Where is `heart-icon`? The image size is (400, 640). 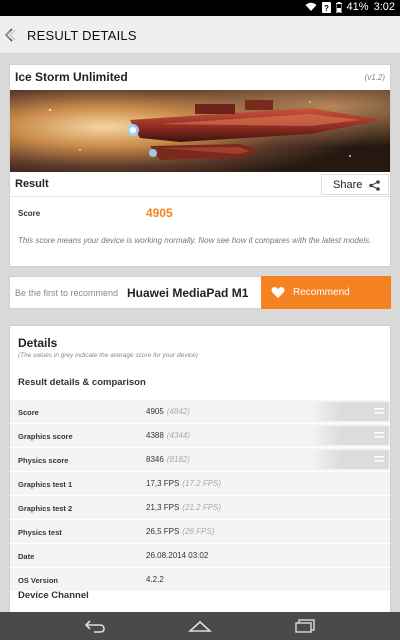
heart-icon is located at coordinates (278, 292).